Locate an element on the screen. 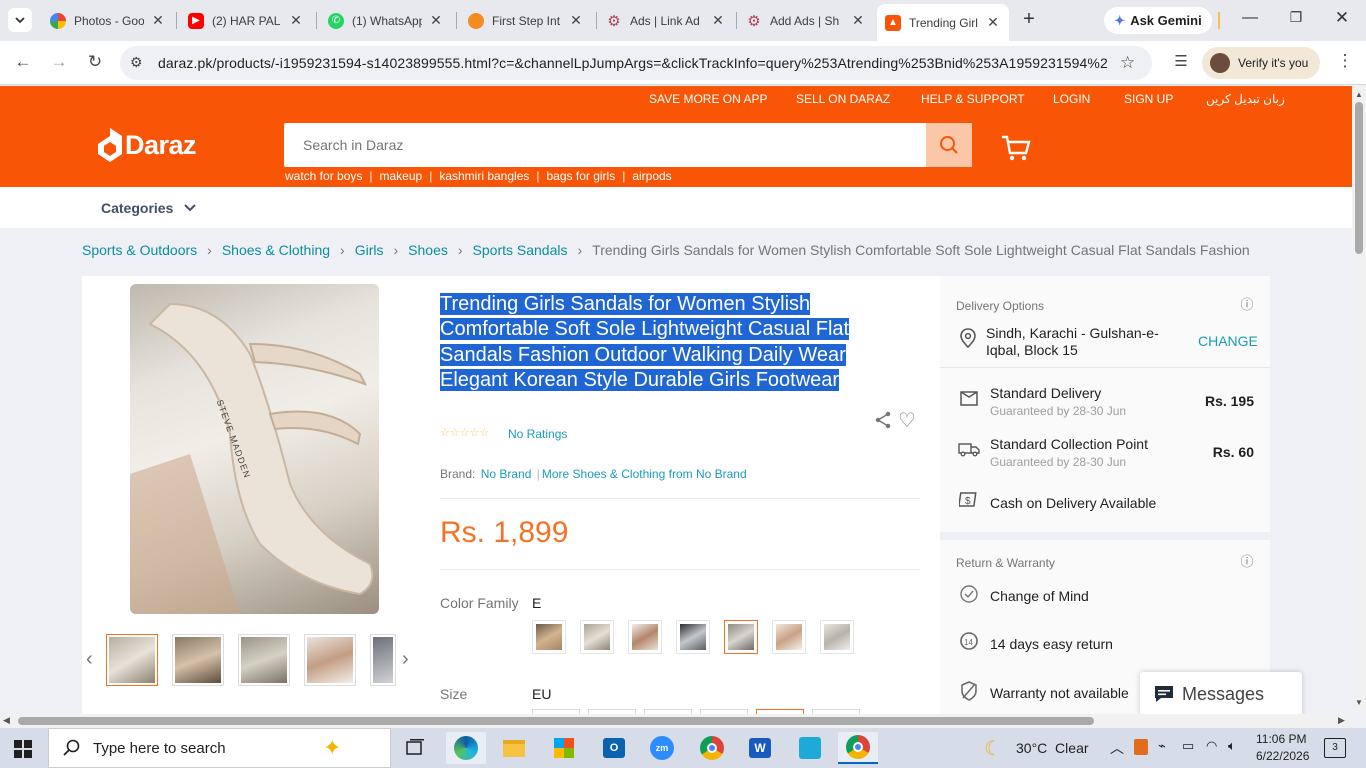 The width and height of the screenshot is (1366, 768). media-control-icon: ☰ is located at coordinates (1181, 61).